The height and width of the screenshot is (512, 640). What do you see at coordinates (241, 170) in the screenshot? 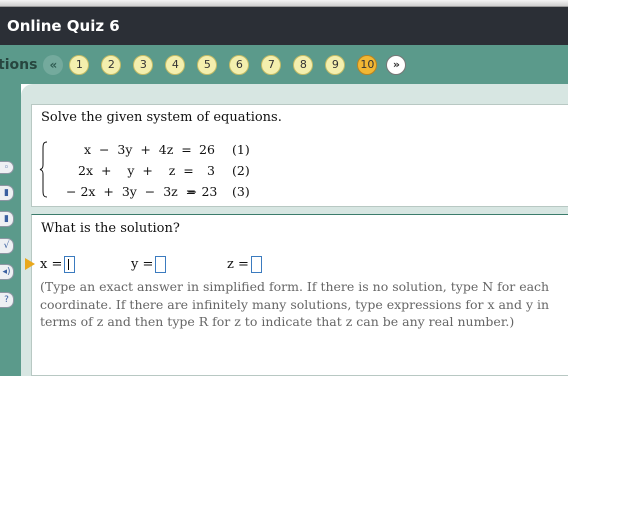
I see `equation-2-number: (2)` at bounding box center [241, 170].